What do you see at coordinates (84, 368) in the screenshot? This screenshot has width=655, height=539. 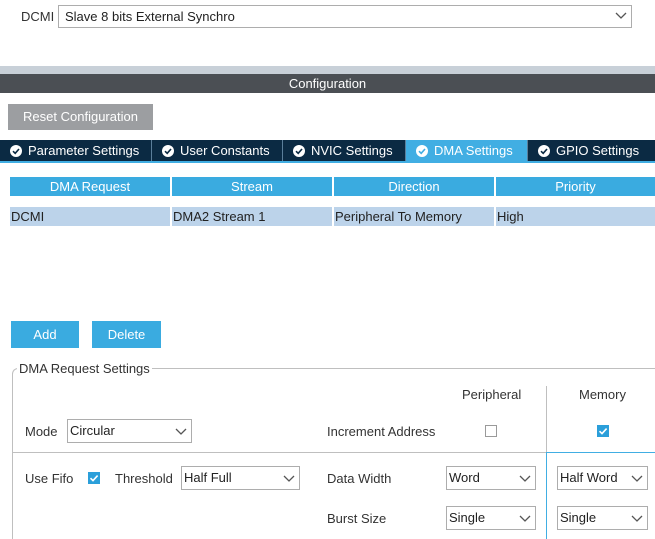 I see `dma-request-settings-legend: DMA Request Settings` at bounding box center [84, 368].